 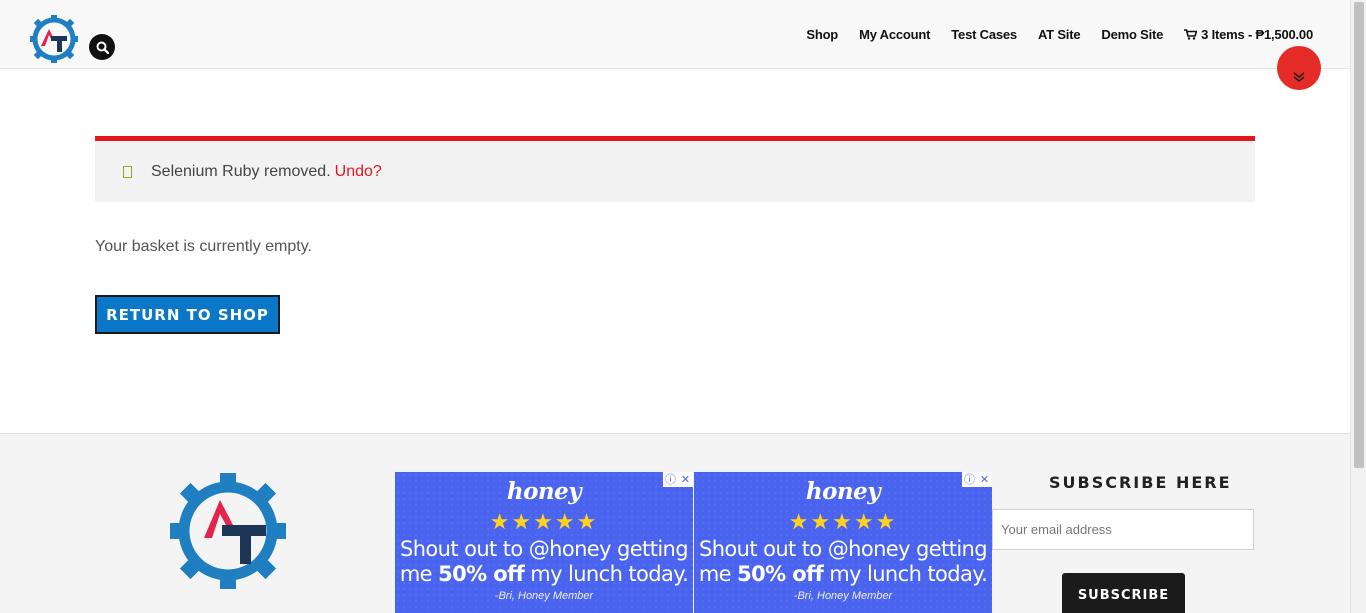 What do you see at coordinates (1123, 529) in the screenshot?
I see `email-field` at bounding box center [1123, 529].